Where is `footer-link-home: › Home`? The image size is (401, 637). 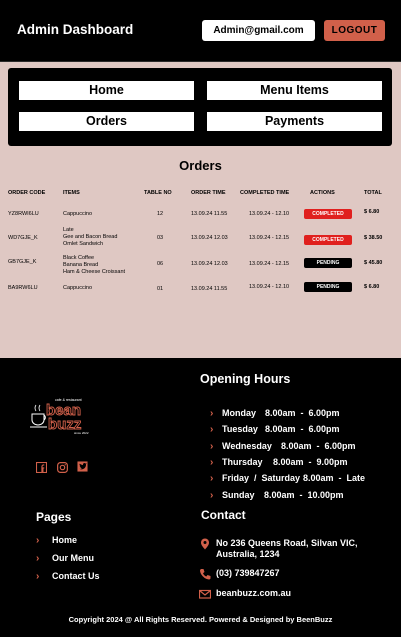
footer-link-home: › Home is located at coordinates (56, 540).